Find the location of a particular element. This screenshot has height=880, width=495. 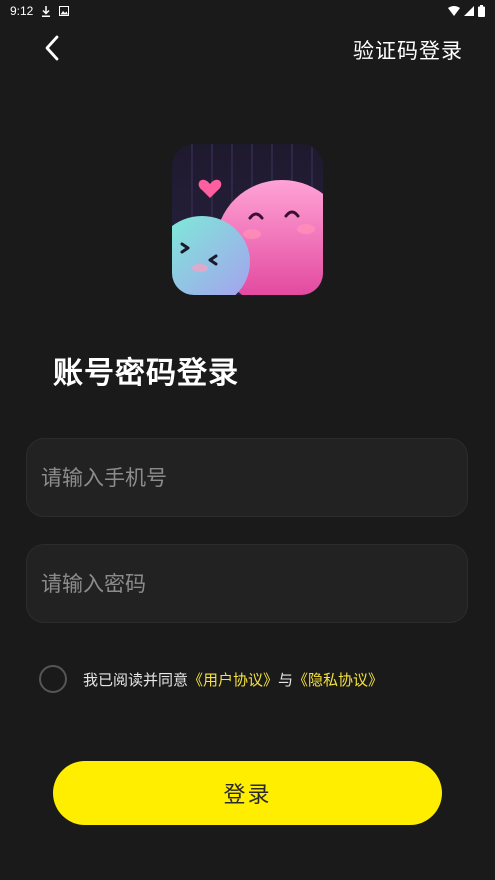

battery-icon is located at coordinates (481, 11).